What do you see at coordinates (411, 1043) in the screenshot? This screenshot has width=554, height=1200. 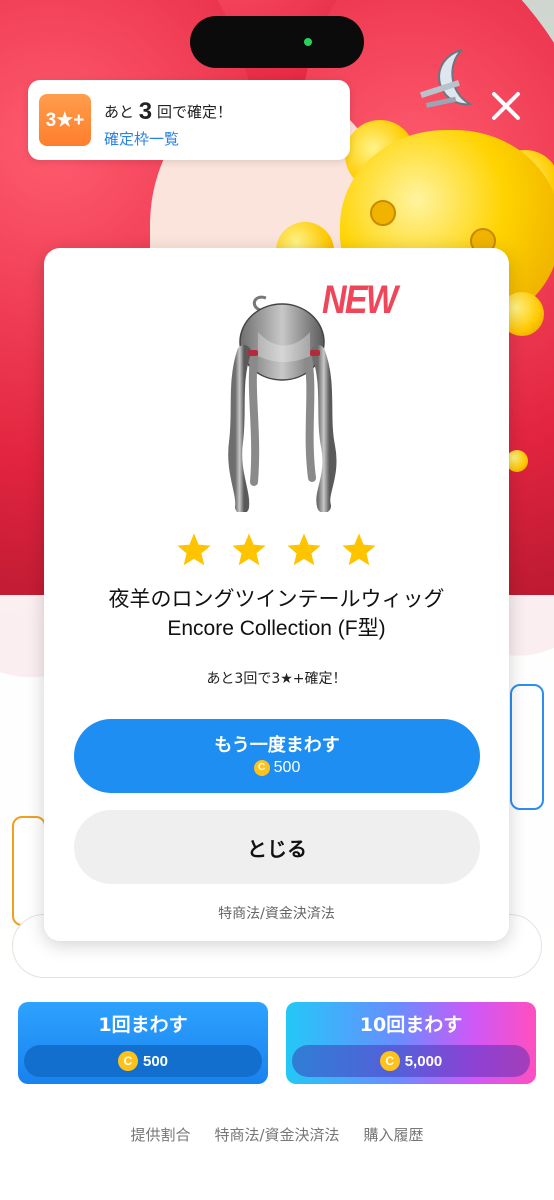 I see `ten-spin-button: 10回まわす C 5,000` at bounding box center [411, 1043].